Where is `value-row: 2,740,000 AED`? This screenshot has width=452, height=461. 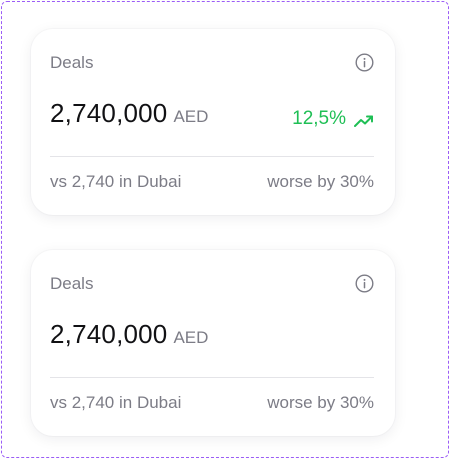 value-row: 2,740,000 AED is located at coordinates (212, 337).